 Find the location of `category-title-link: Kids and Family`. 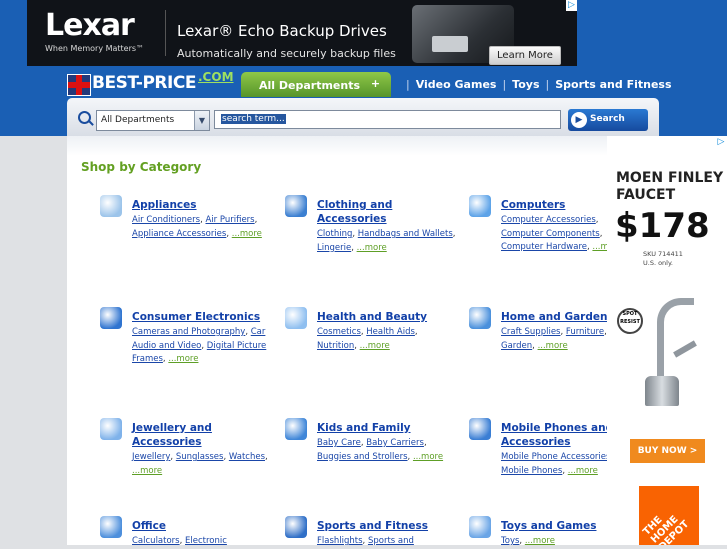

category-title-link: Kids and Family is located at coordinates (387, 428).